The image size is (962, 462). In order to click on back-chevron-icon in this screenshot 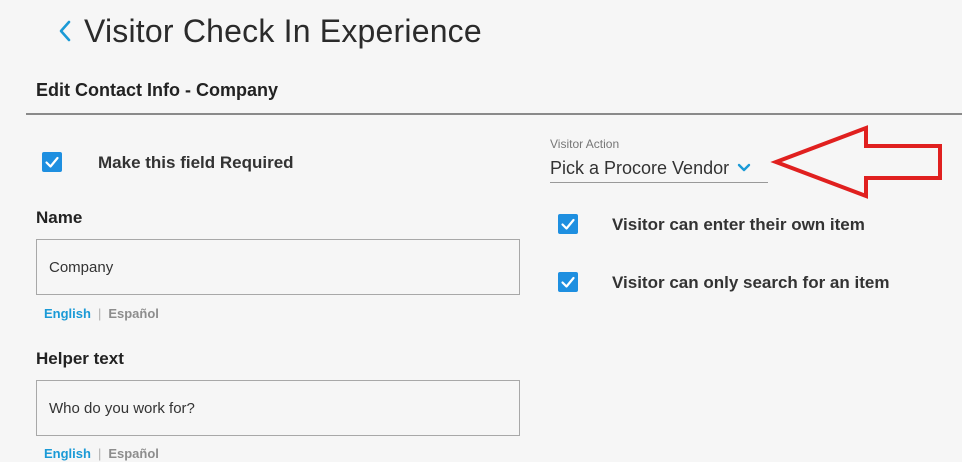, I will do `click(65, 31)`.